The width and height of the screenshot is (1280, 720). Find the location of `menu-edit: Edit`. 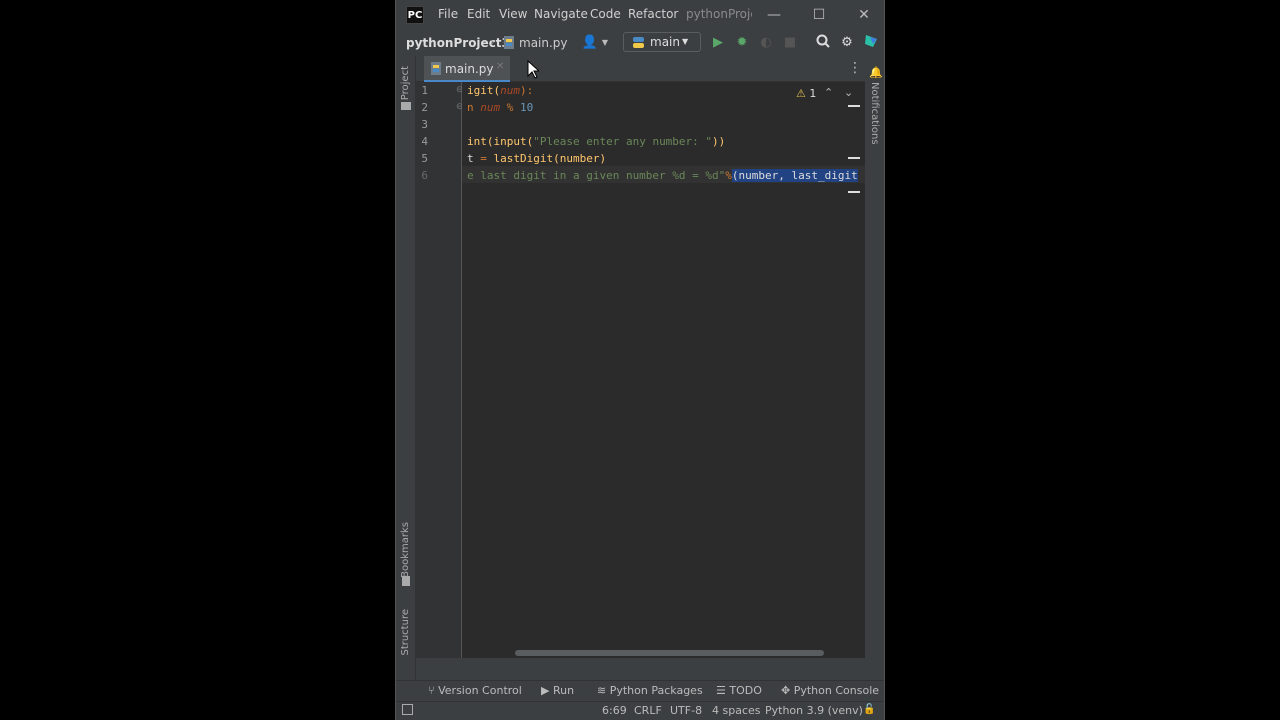

menu-edit: Edit is located at coordinates (478, 14).